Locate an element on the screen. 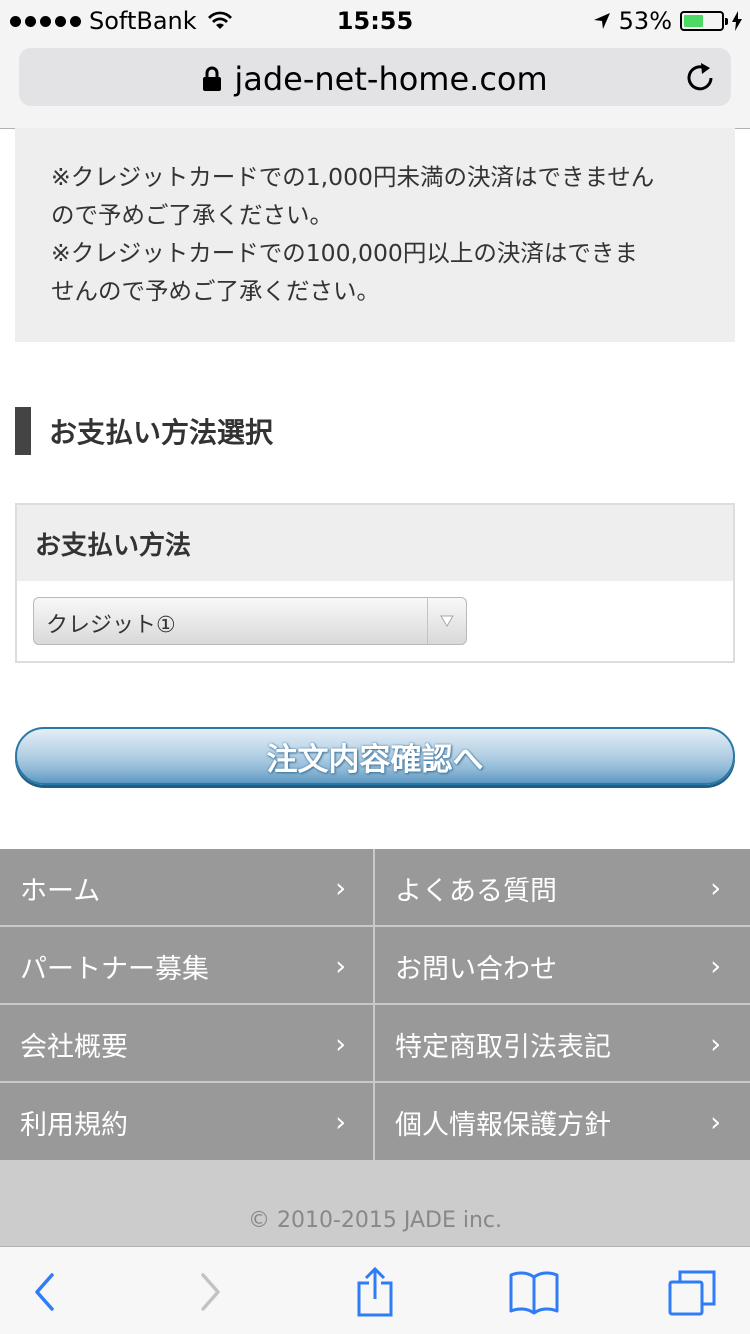  url-display: jade-net-home.com is located at coordinates (375, 79).